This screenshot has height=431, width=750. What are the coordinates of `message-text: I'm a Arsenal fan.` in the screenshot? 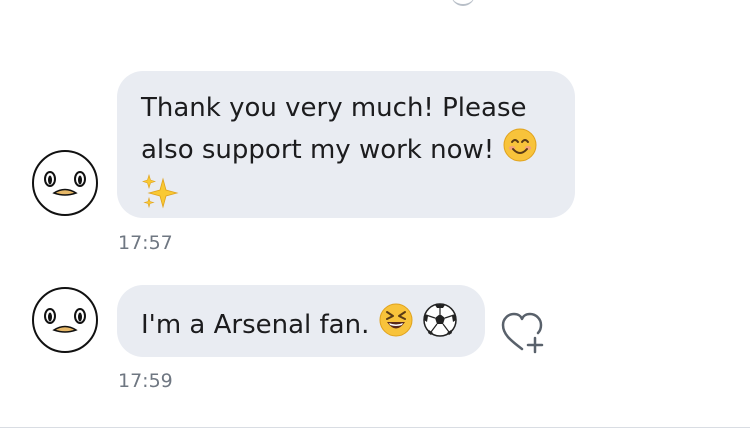 It's located at (255, 325).